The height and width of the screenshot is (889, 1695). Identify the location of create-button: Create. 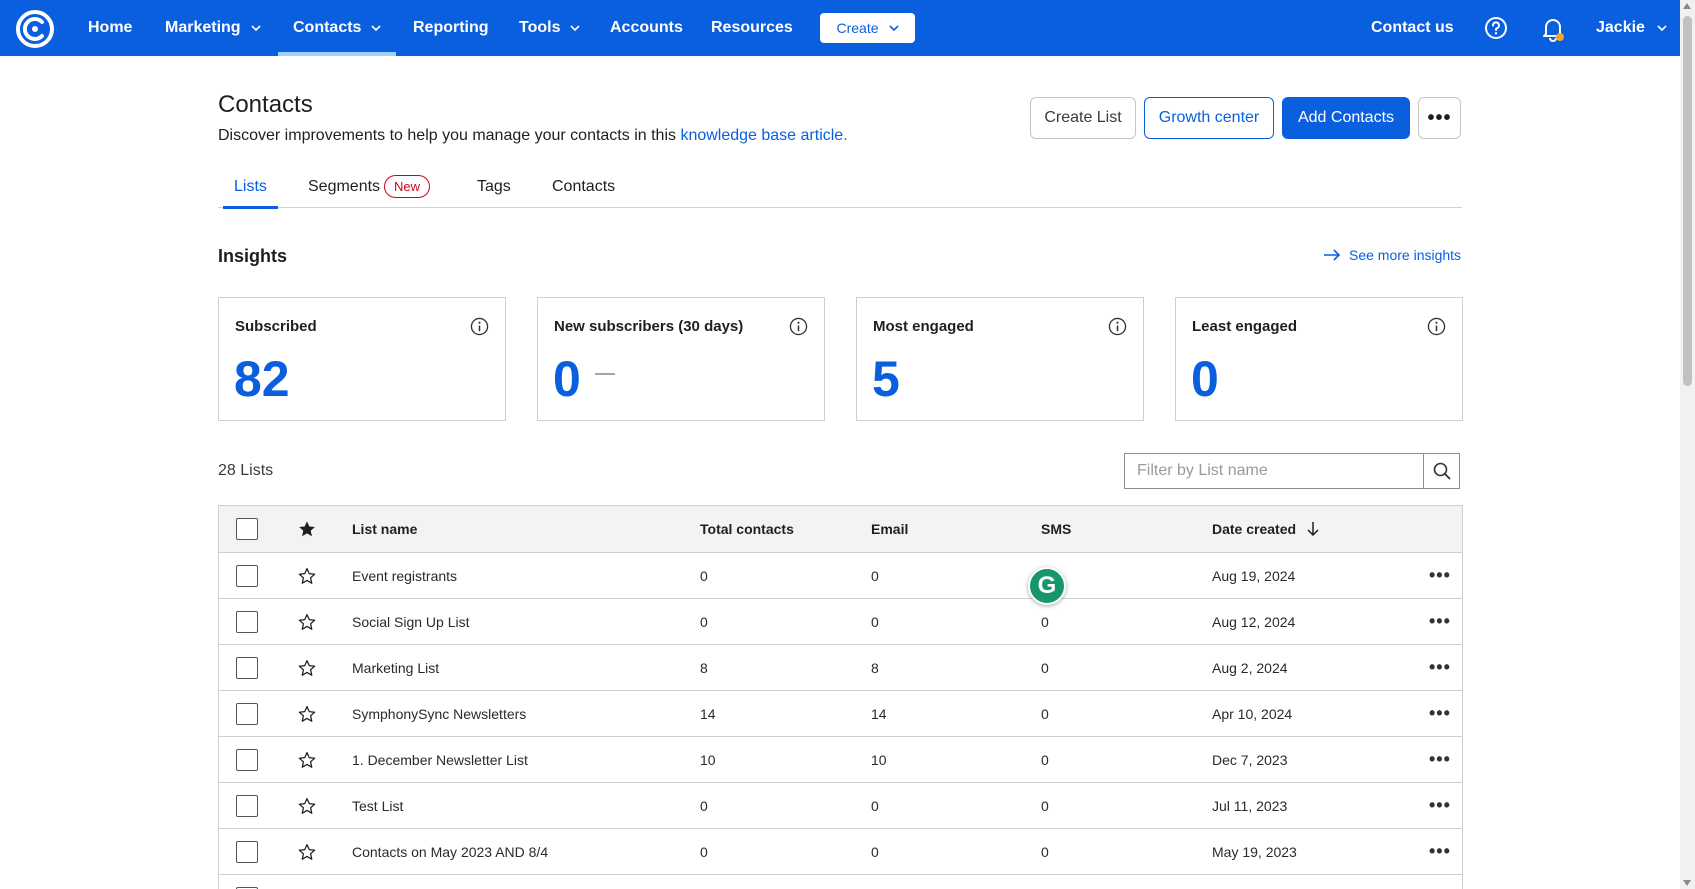
(867, 28).